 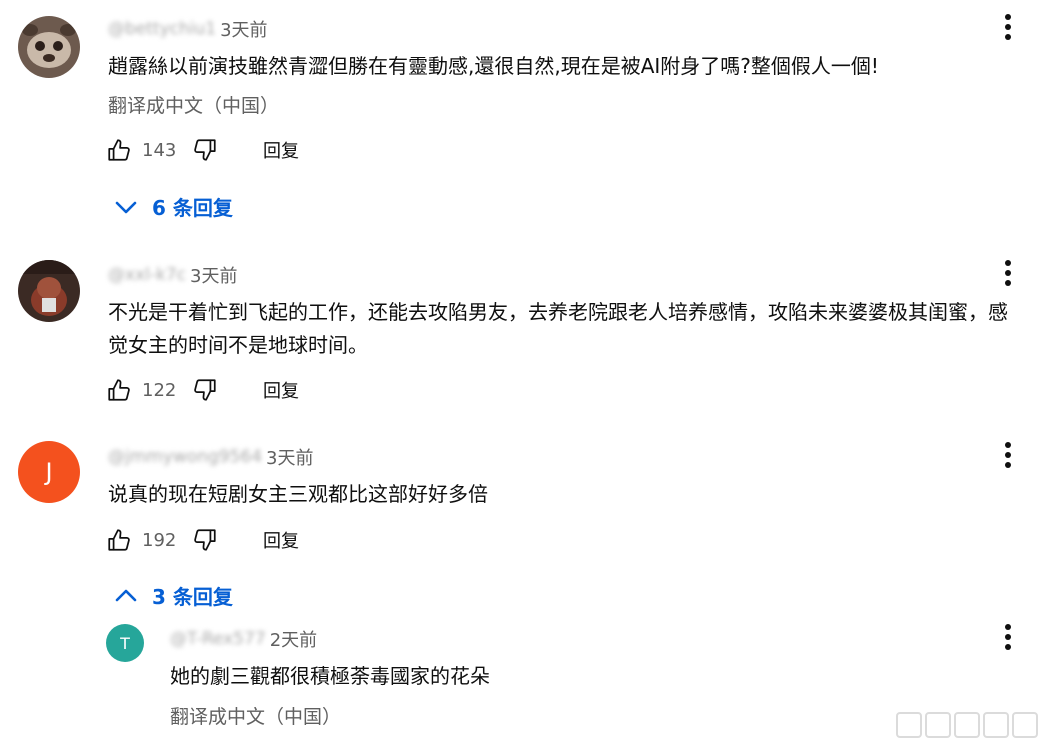 What do you see at coordinates (162, 29) in the screenshot?
I see `author-handle: @bettychiu1` at bounding box center [162, 29].